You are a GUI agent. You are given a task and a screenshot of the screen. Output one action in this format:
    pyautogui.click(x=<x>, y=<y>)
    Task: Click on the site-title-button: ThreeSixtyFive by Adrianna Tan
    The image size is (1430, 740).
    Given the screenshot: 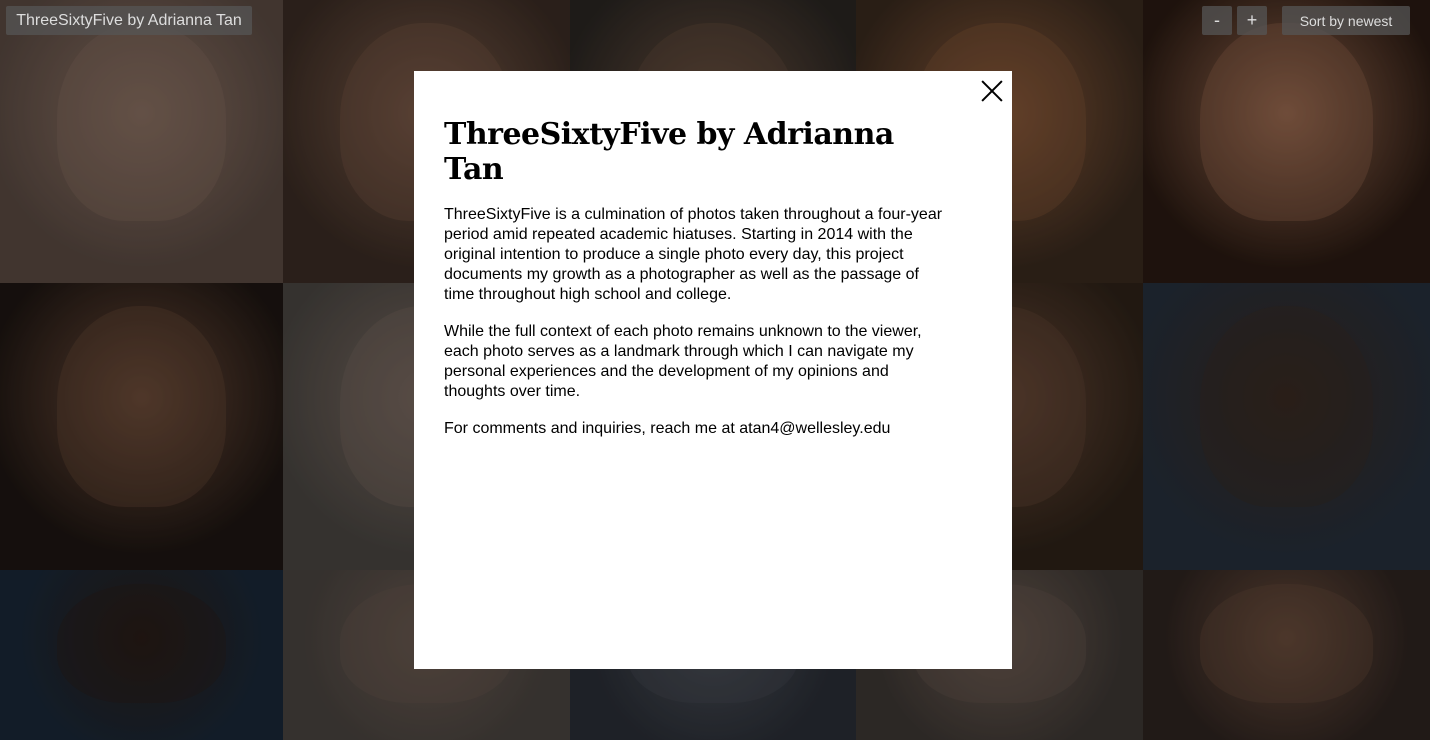 What is the action you would take?
    pyautogui.click(x=129, y=20)
    